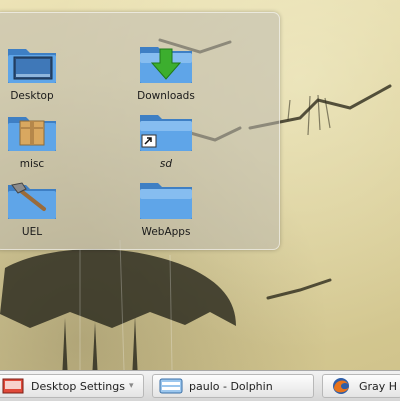 Image resolution: width=400 pixels, height=401 pixels. I want to click on item-label: misc, so click(32, 164).